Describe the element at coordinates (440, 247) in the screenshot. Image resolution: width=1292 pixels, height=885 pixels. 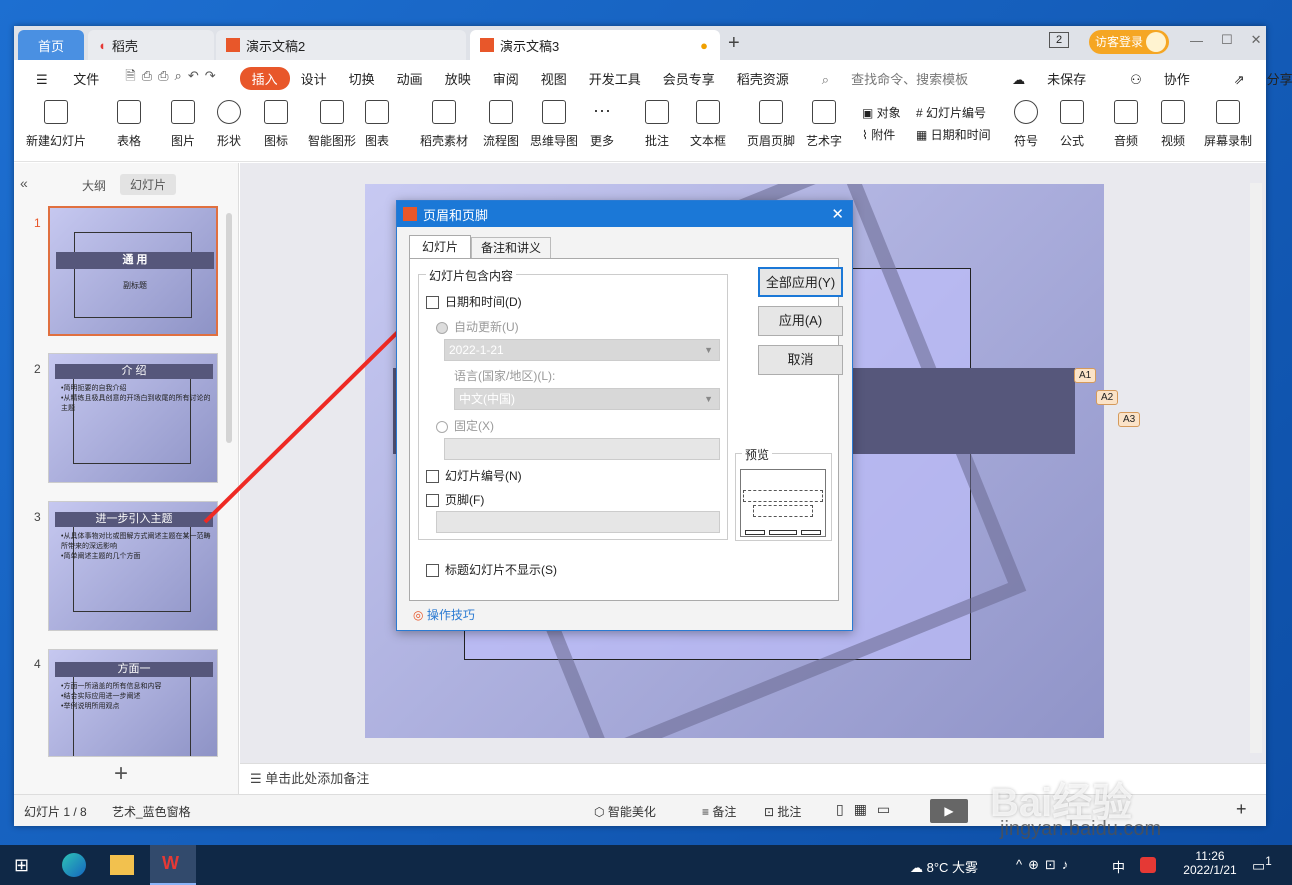
I see `tab-slide: 幻灯片` at that location.